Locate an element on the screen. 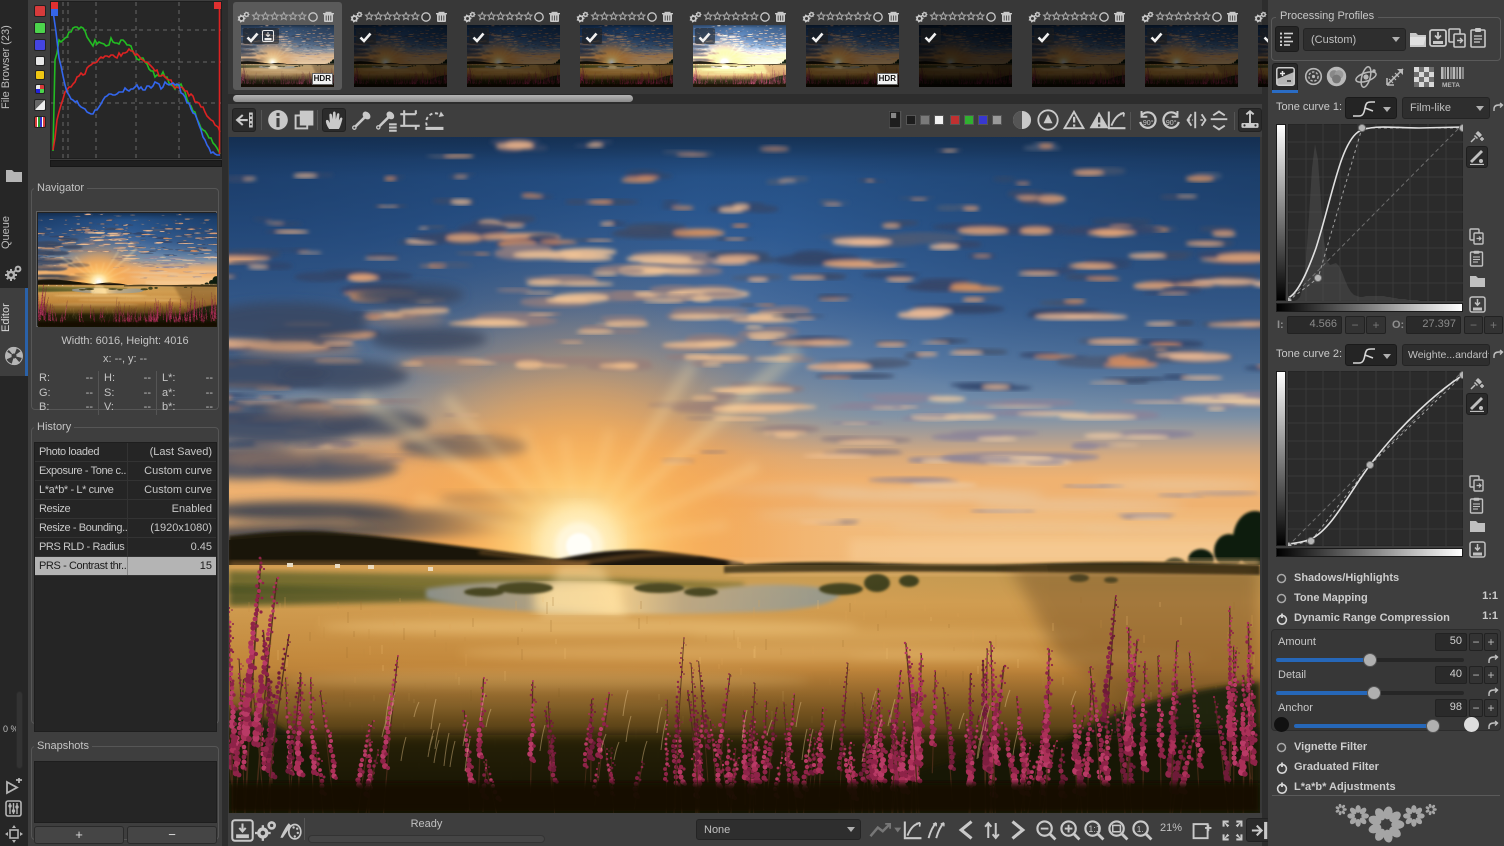 The image size is (1504, 846). svg-text: META is located at coordinates (1451, 85).